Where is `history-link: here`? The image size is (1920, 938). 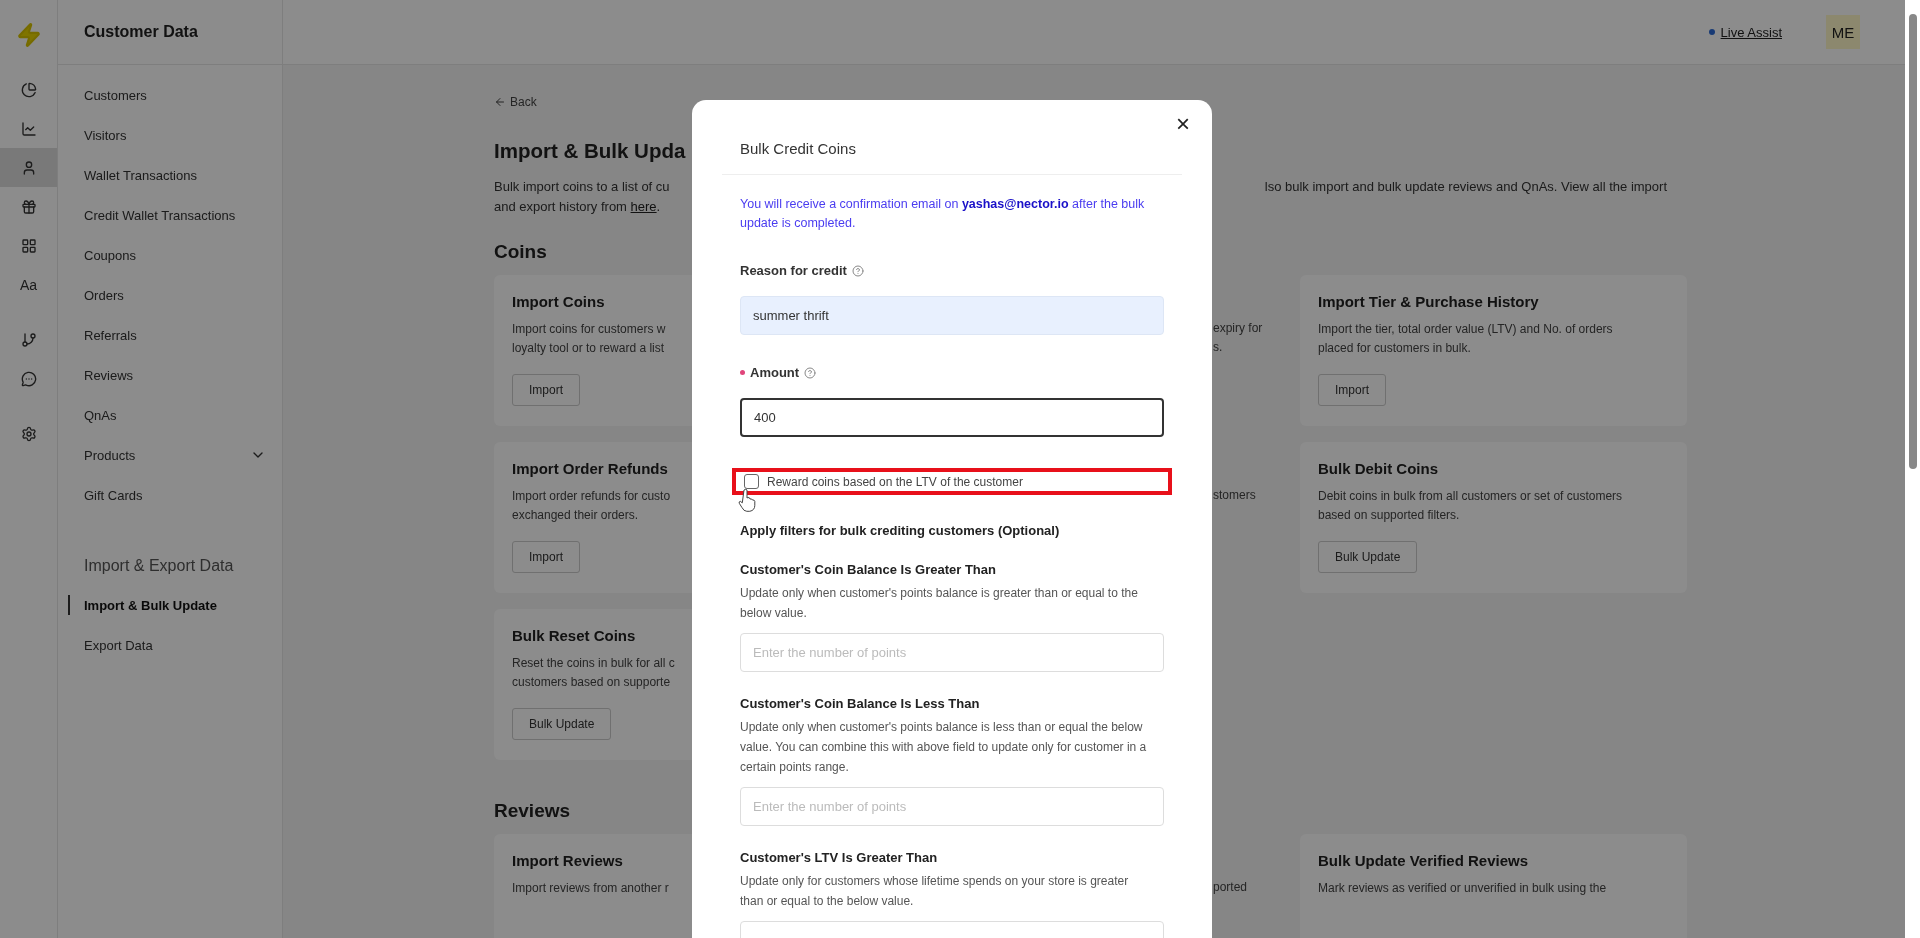
history-link: here is located at coordinates (643, 206).